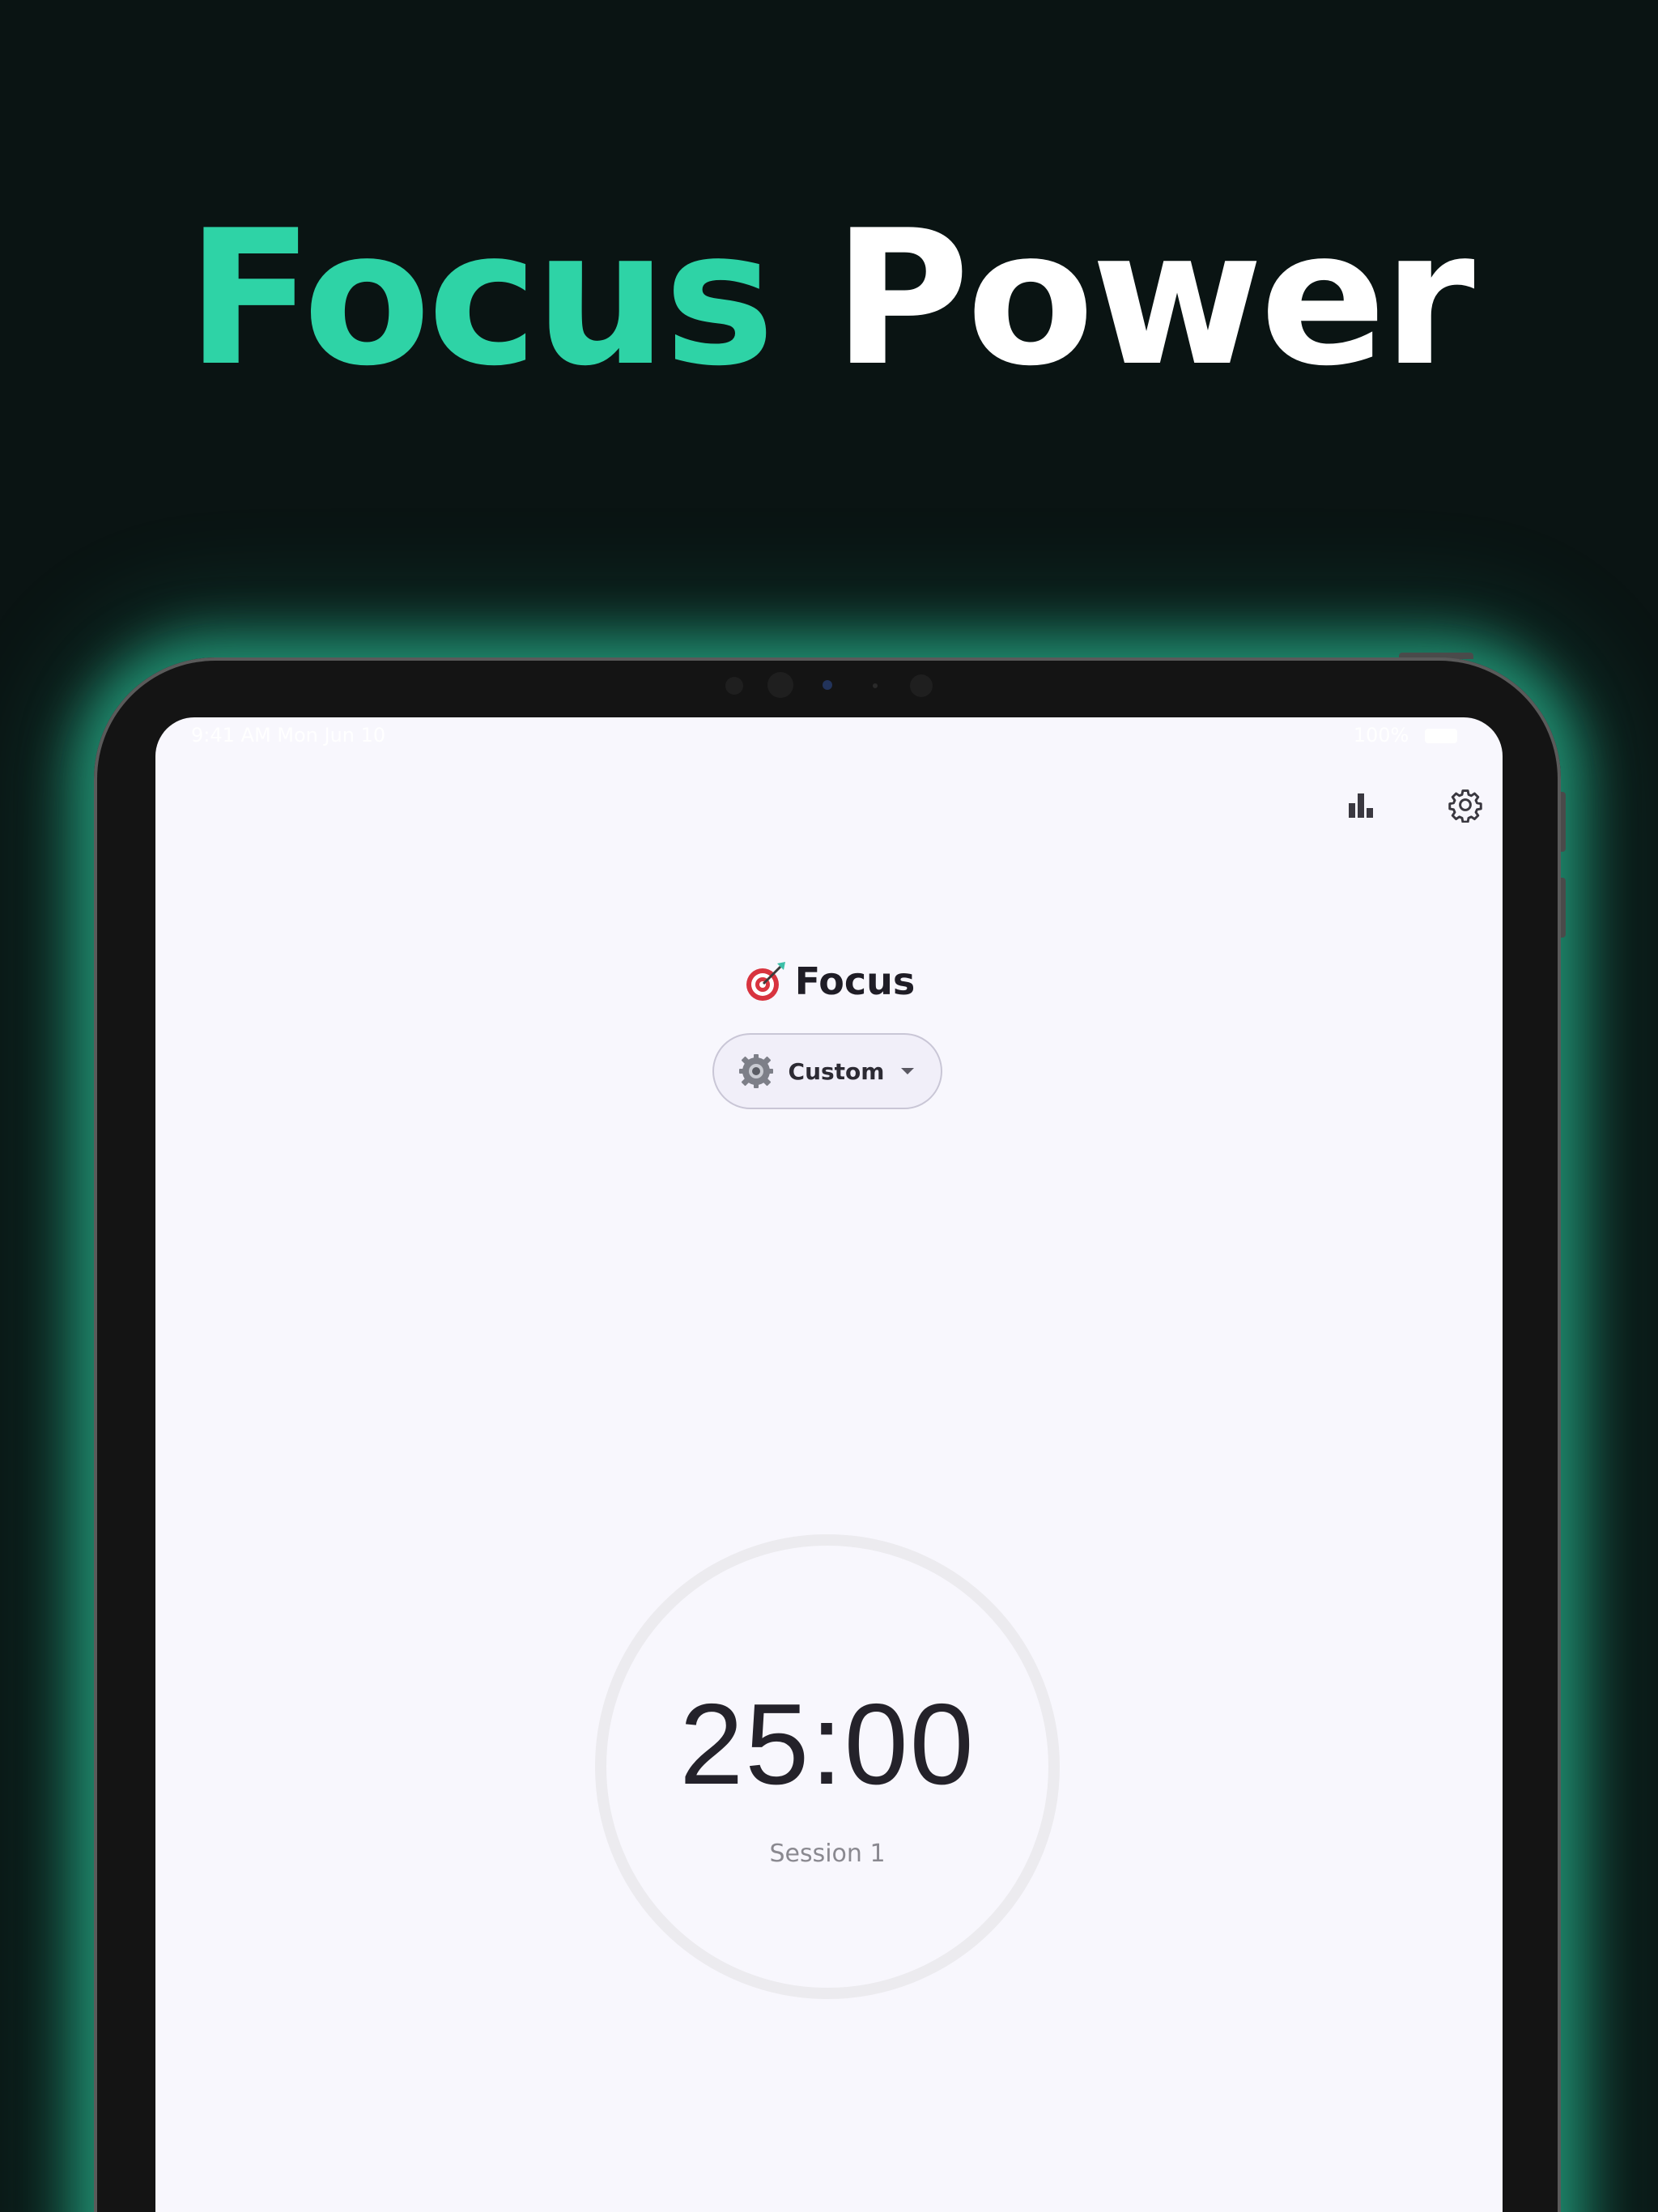 The height and width of the screenshot is (2212, 1658). Describe the element at coordinates (875, 686) in the screenshot. I see `camera-dot` at that location.